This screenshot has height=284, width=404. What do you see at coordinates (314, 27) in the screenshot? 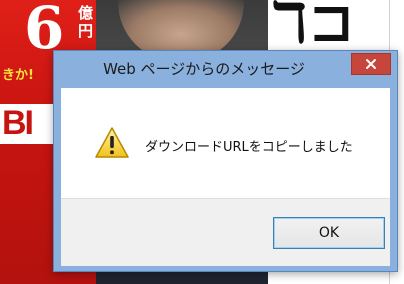
I see `poster-glyphs: ℸ⊐` at bounding box center [314, 27].